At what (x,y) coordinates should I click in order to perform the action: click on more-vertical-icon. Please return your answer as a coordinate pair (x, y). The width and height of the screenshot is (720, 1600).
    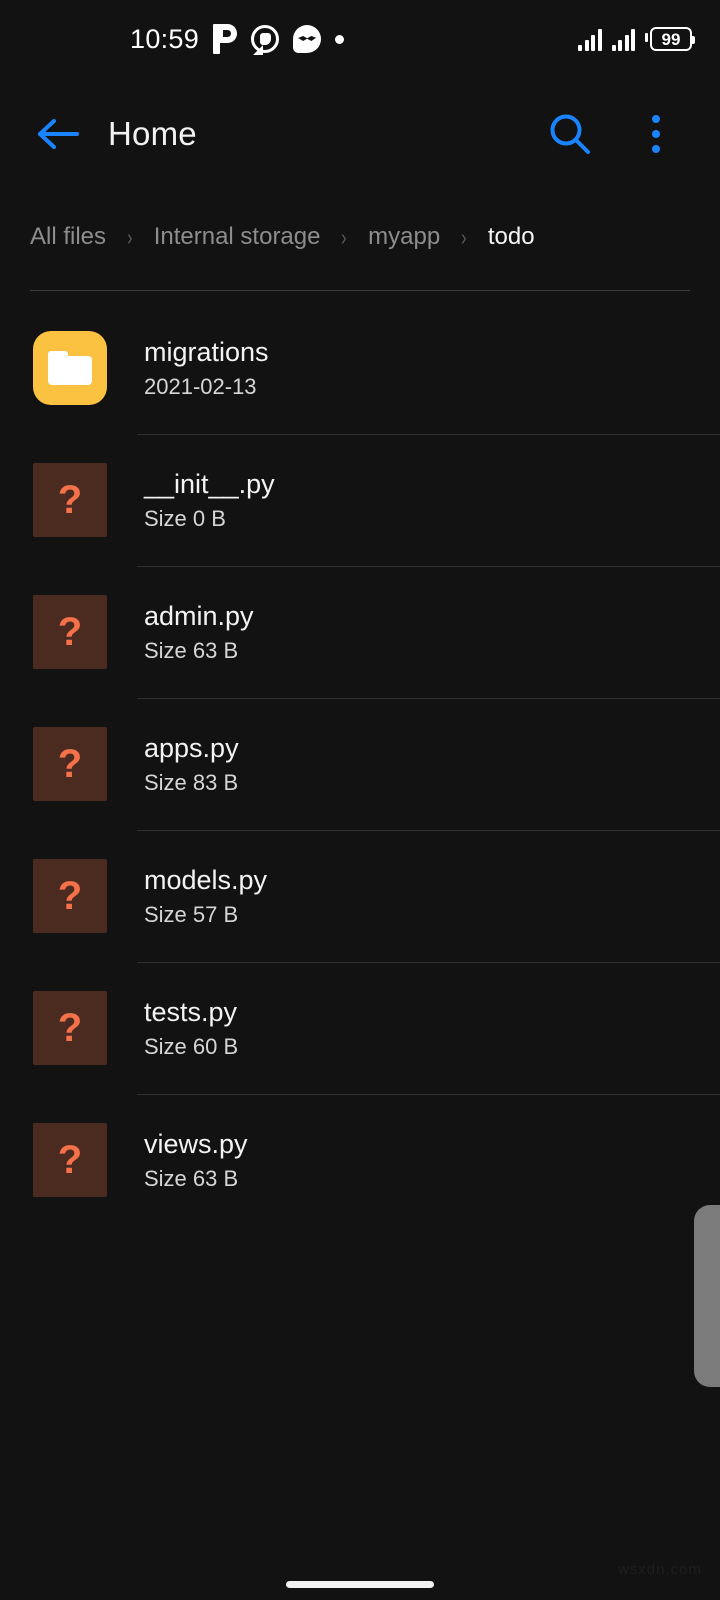
    Looking at the image, I should click on (656, 134).